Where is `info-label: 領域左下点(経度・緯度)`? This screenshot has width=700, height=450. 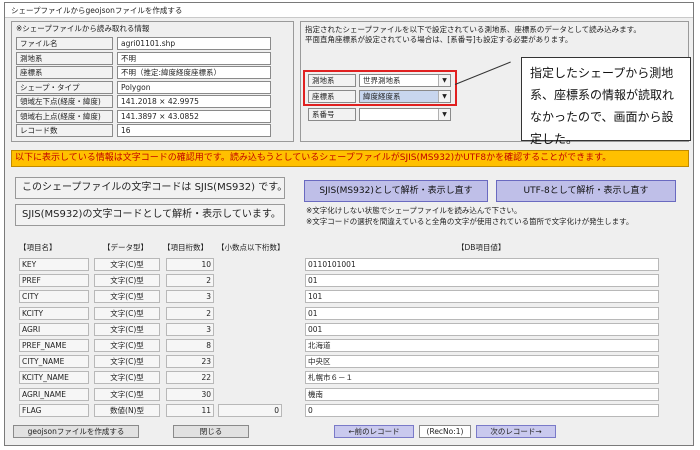 info-label: 領域左下点(経度・緯度) is located at coordinates (64, 101).